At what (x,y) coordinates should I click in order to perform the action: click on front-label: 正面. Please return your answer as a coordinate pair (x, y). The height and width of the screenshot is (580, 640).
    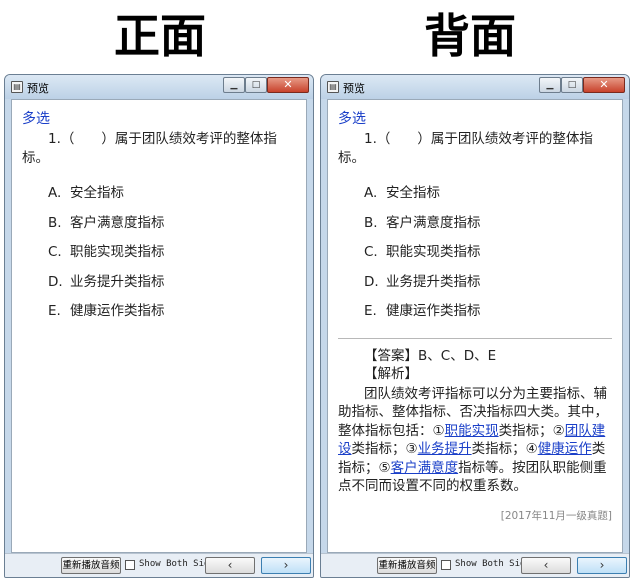
    Looking at the image, I should click on (160, 36).